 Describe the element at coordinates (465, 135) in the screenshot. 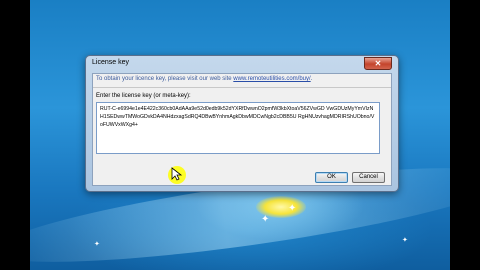

I see `letterbox-right` at that location.